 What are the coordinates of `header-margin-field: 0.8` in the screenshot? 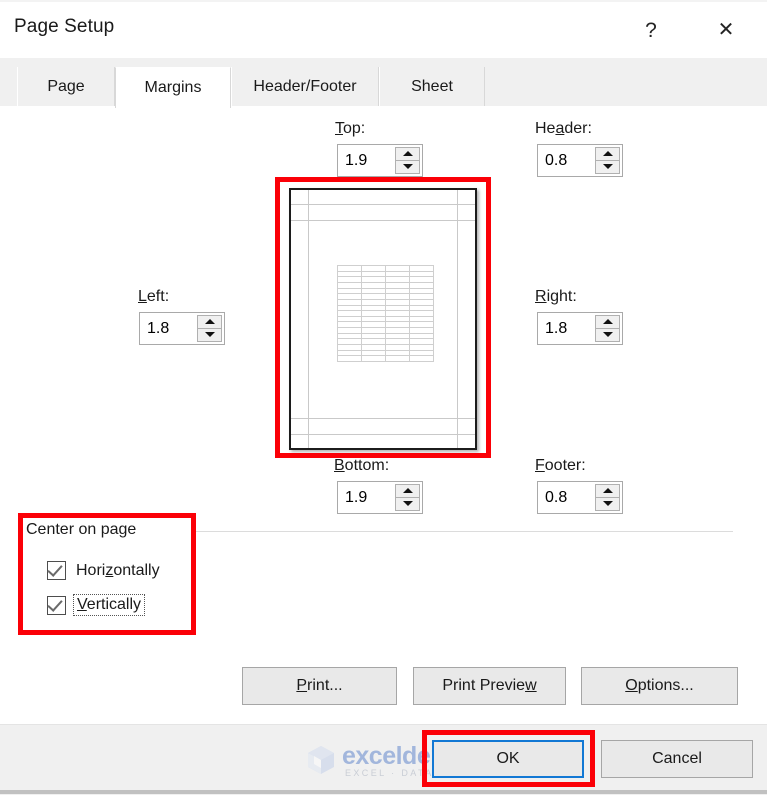 It's located at (580, 160).